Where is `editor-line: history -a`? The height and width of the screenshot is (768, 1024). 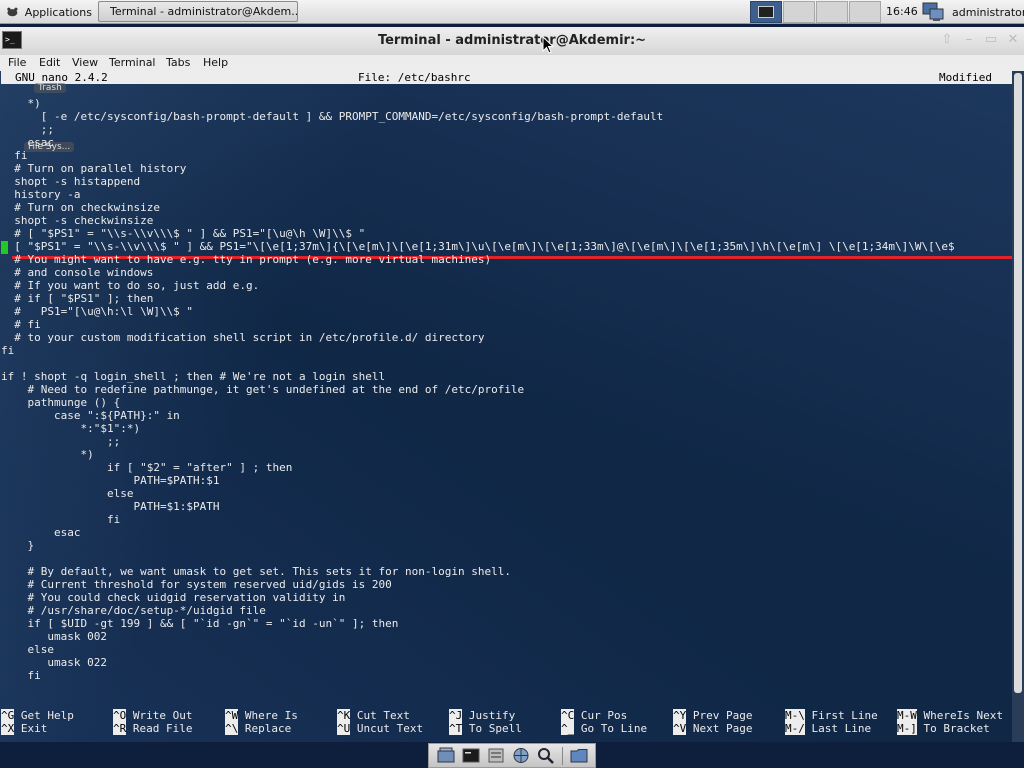 editor-line: history -a is located at coordinates (41, 194).